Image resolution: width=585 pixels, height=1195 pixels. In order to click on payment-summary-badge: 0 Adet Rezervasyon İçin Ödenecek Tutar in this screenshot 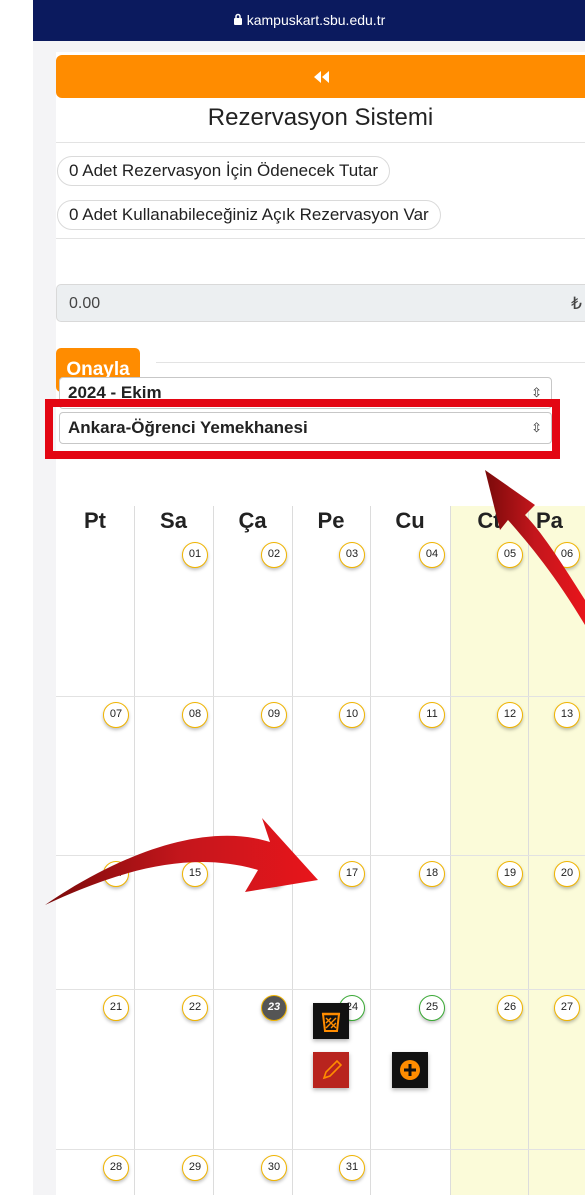, I will do `click(224, 171)`.